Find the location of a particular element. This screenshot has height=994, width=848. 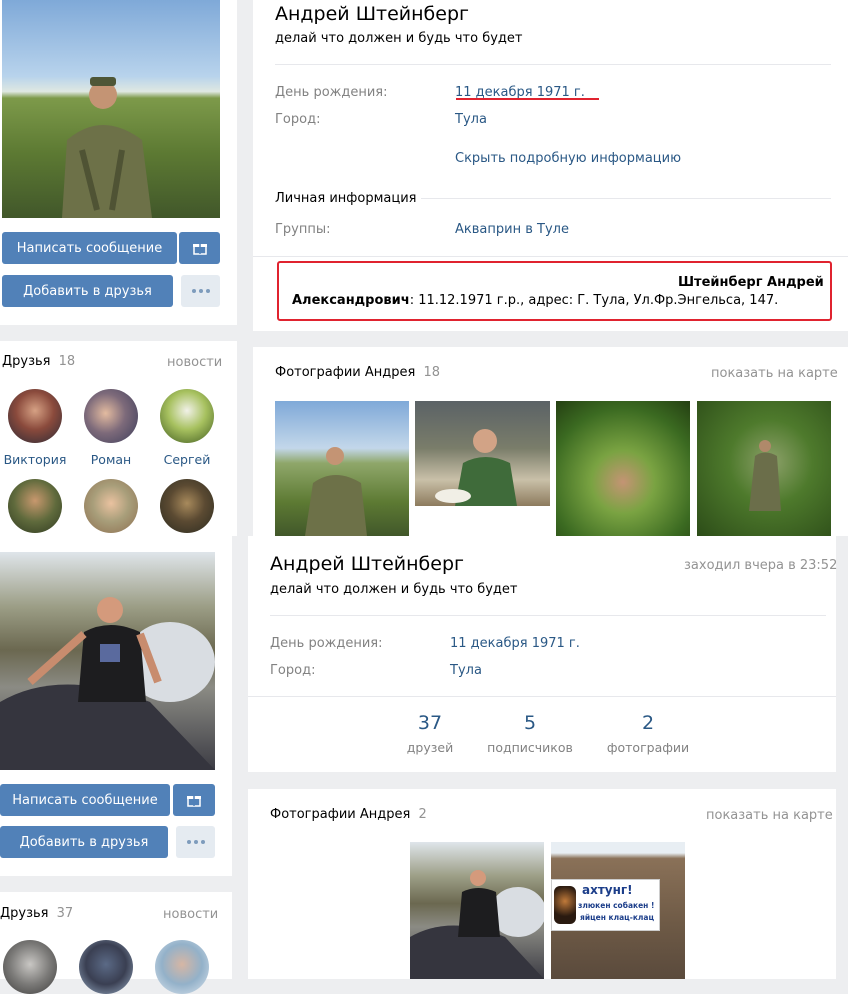

photos-heading: Фотографии Андрея 2 is located at coordinates (348, 814).